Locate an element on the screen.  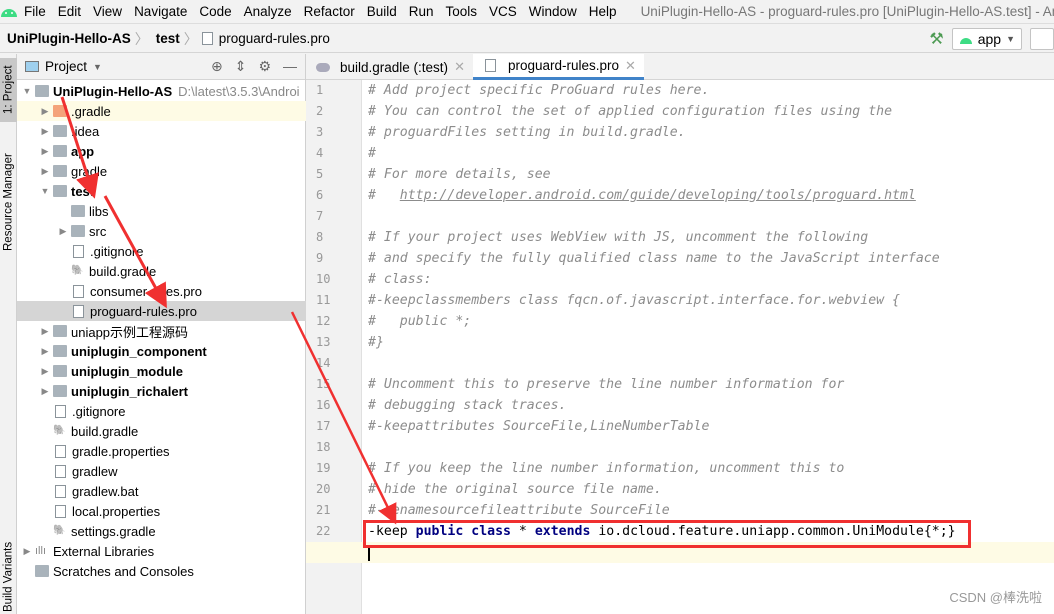
editor-tab: build.gradle (:test) ✕ is located at coordinates (389, 67).